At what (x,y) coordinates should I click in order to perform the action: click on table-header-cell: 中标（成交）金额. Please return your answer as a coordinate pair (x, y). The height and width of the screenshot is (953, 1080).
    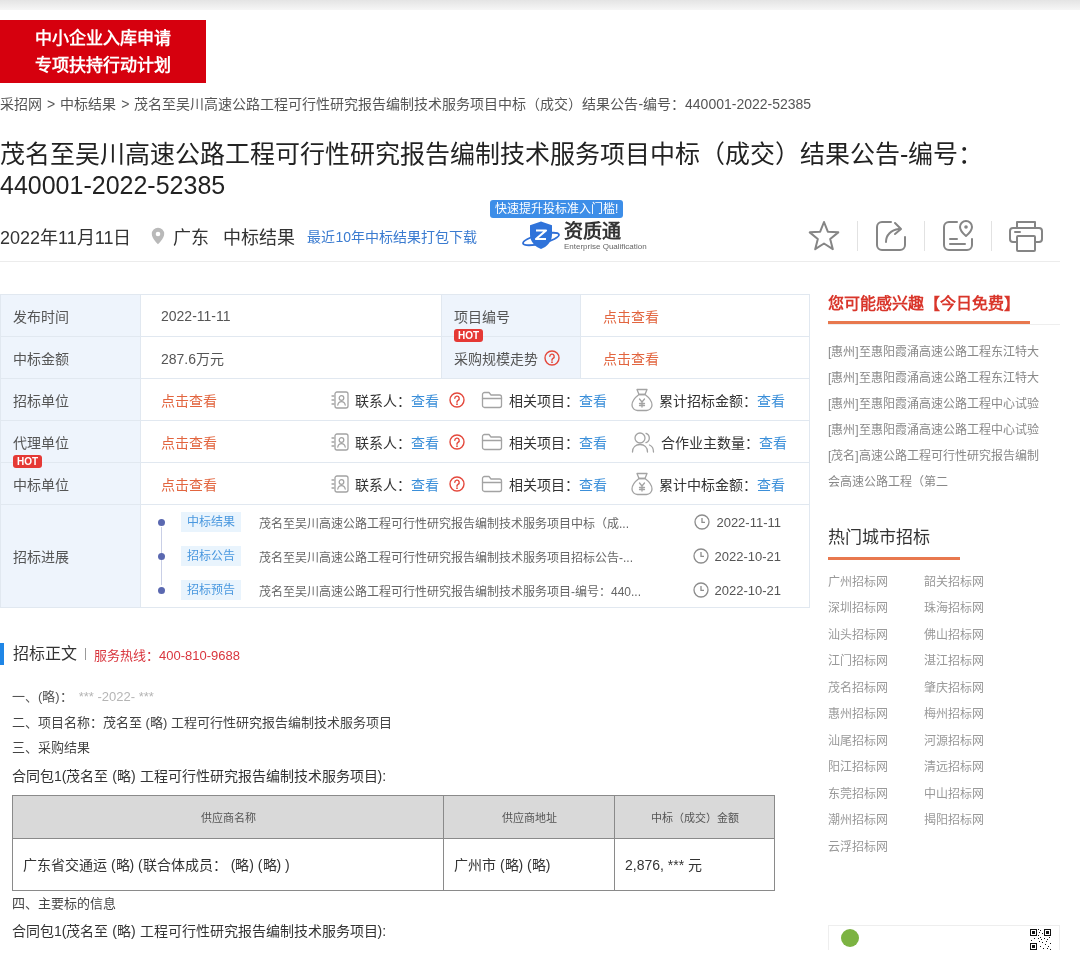
    Looking at the image, I should click on (694, 816).